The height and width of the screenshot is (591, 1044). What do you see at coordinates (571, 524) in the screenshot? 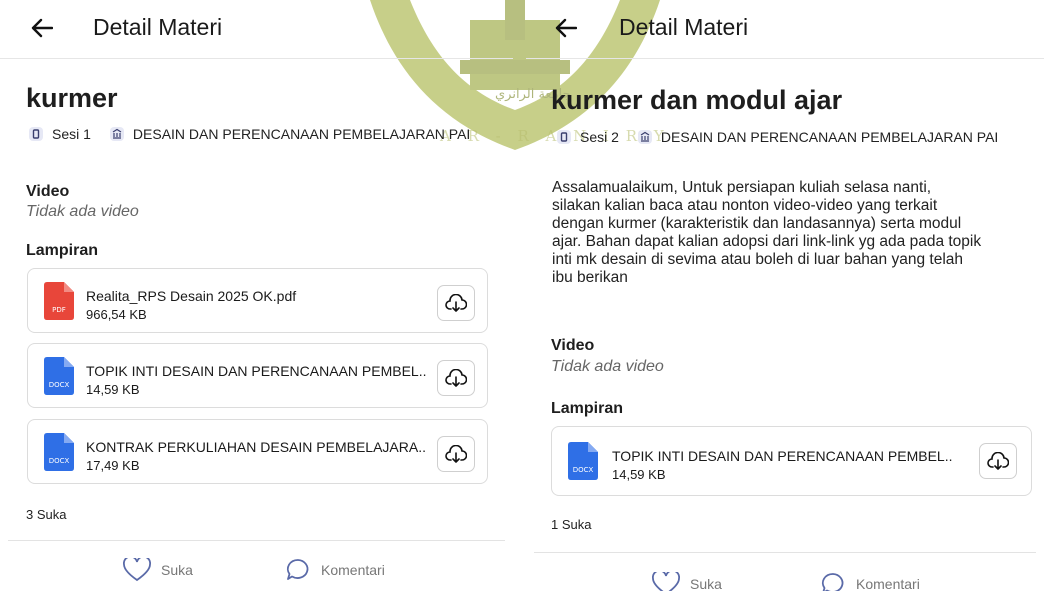
I see `like-count: 1 Suka` at bounding box center [571, 524].